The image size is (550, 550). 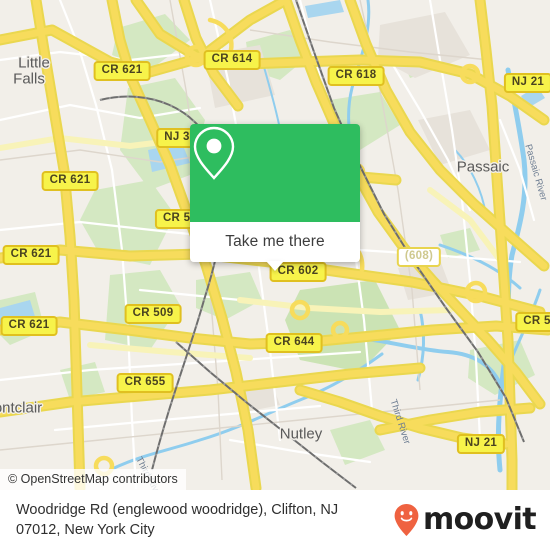 I want to click on osm-attribution: © OpenStreetMap contributors, so click(x=93, y=479).